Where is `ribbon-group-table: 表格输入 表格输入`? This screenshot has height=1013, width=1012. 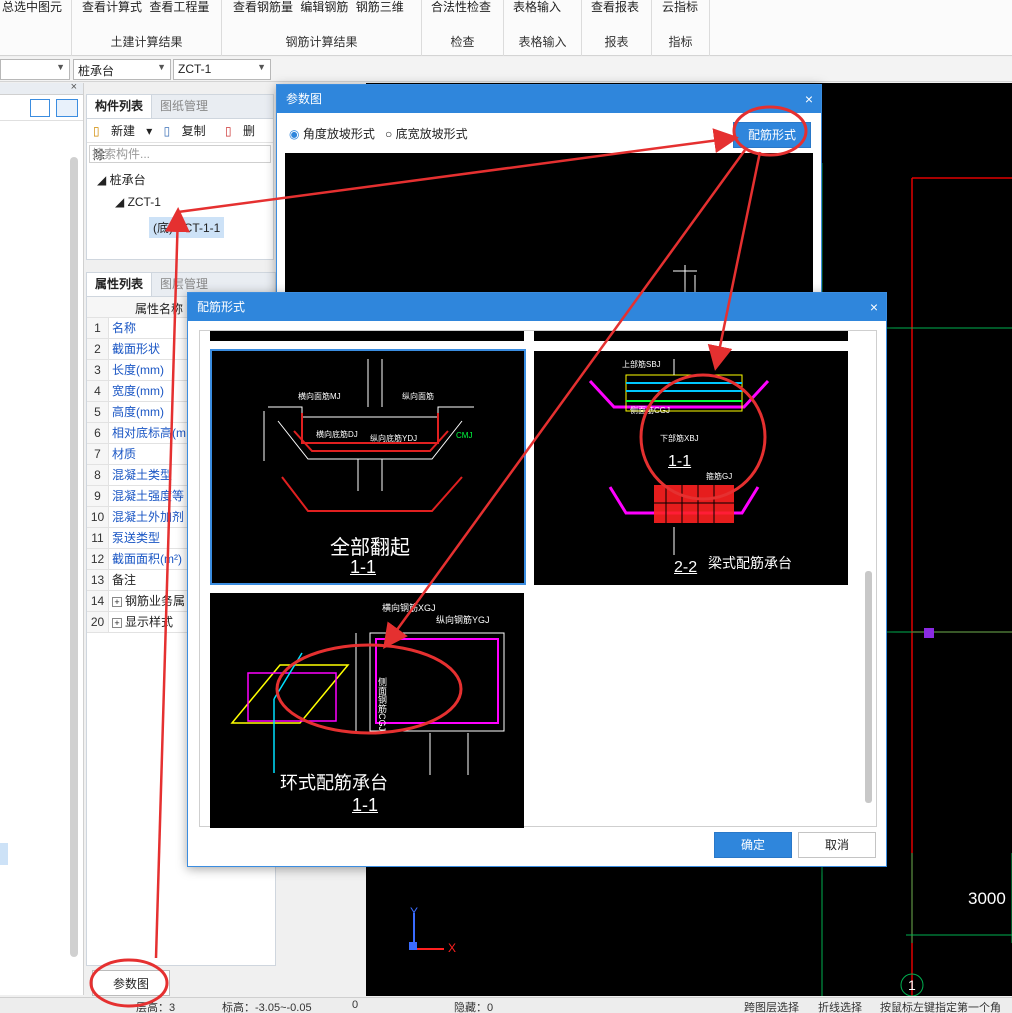 ribbon-group-table: 表格输入 表格输入 is located at coordinates (543, 28).